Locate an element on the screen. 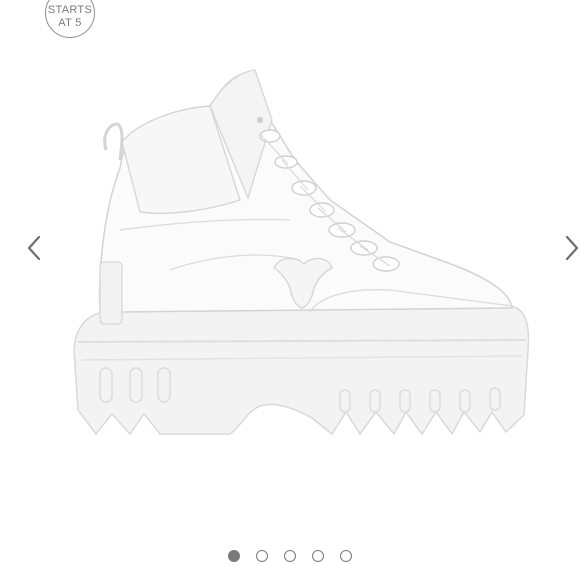 The height and width of the screenshot is (580, 580). previous-slide-button is located at coordinates (34, 248).